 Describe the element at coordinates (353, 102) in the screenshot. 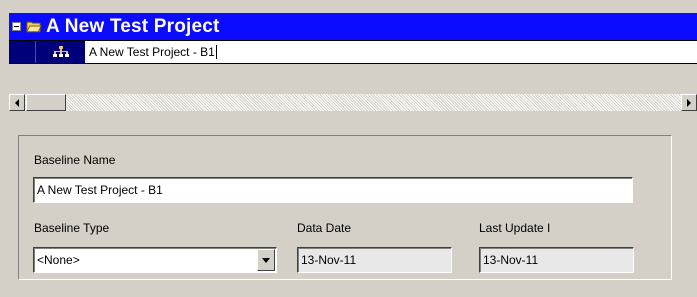

I see `horizontal-scrollbar` at that location.